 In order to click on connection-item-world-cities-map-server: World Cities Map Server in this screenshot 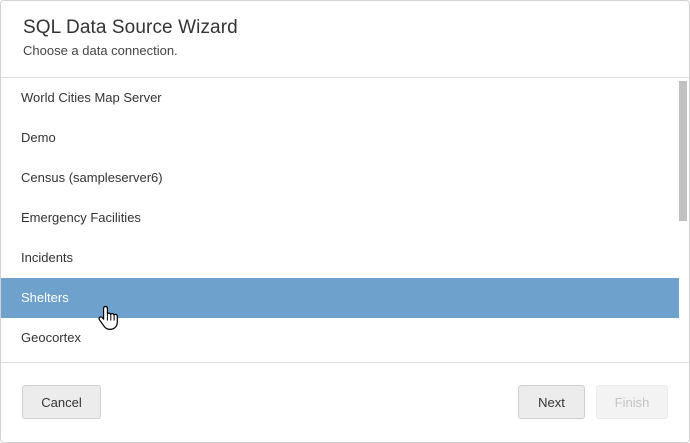, I will do `click(340, 98)`.